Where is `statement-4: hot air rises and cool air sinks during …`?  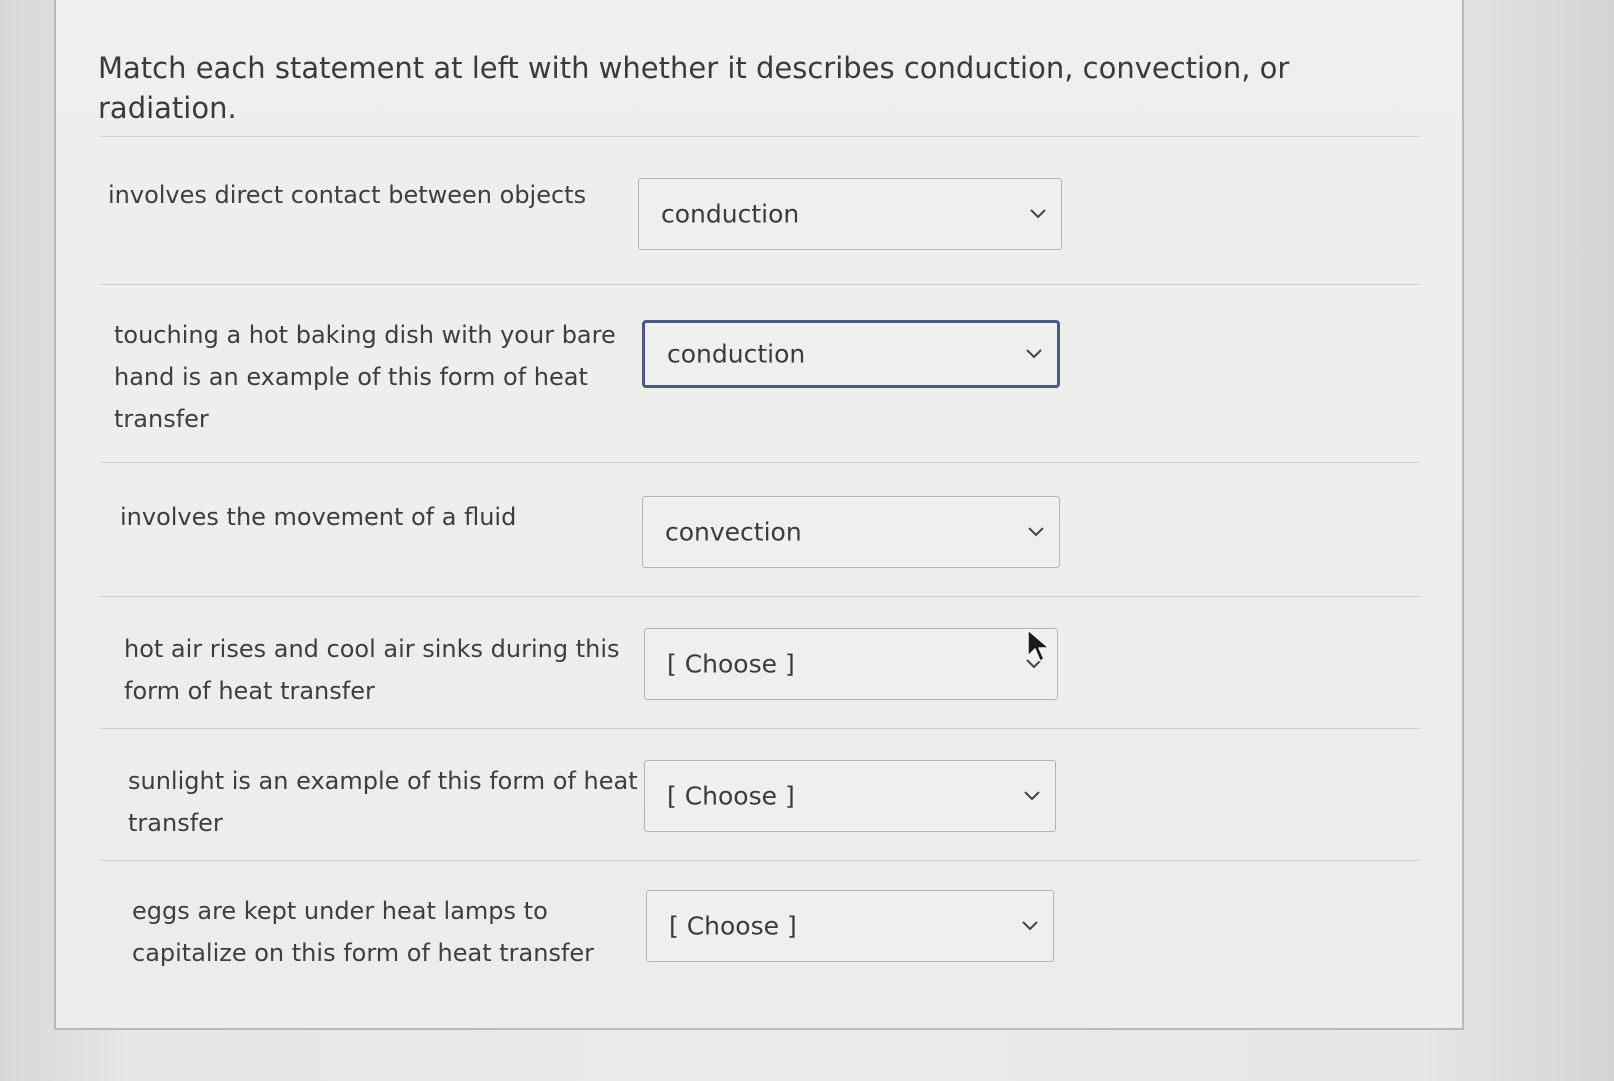 statement-4: hot air rises and cool air sinks during … is located at coordinates (372, 670).